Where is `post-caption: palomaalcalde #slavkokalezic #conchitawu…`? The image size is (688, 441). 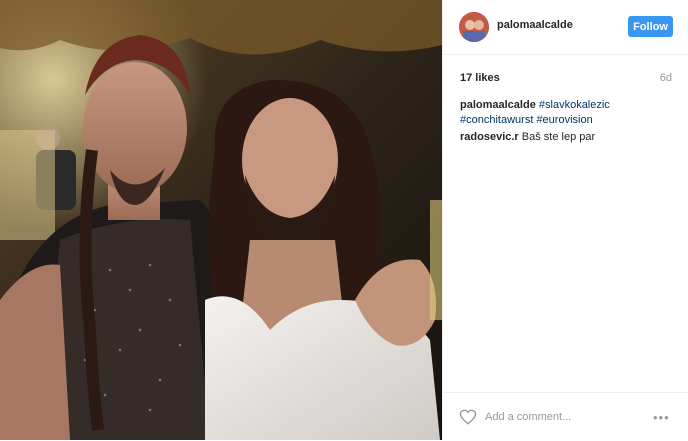 post-caption: palomaalcalde #slavkokalezic #conchitawu… is located at coordinates (567, 113).